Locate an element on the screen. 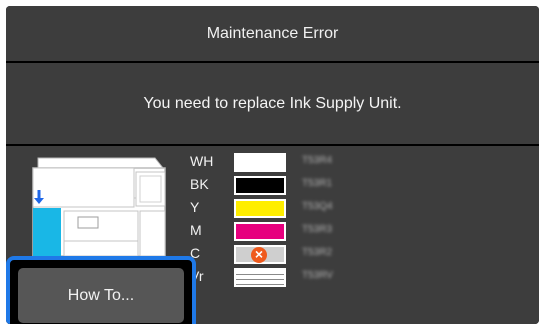 The width and height of the screenshot is (545, 329). ink-swatch-c: × is located at coordinates (260, 254).